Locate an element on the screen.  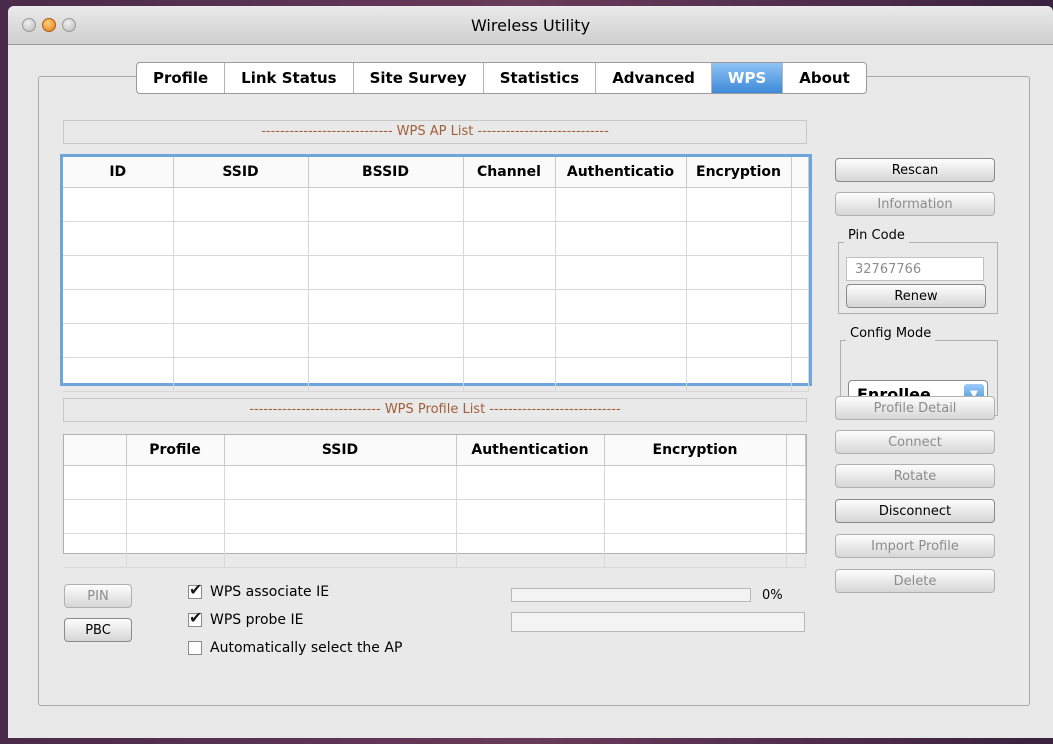
pin-code-label: Pin Code is located at coordinates (876, 235).